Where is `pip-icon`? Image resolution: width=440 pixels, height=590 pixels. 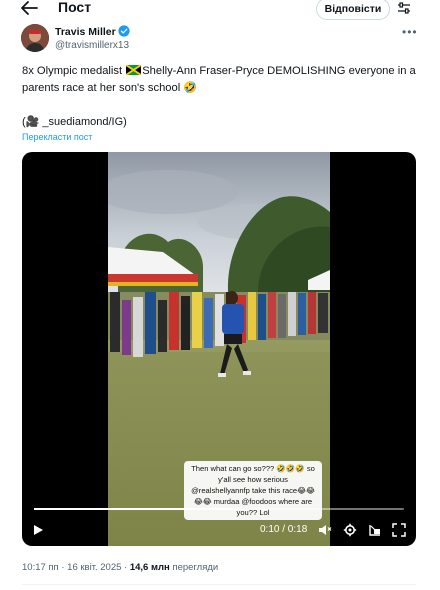 pip-icon is located at coordinates (375, 530).